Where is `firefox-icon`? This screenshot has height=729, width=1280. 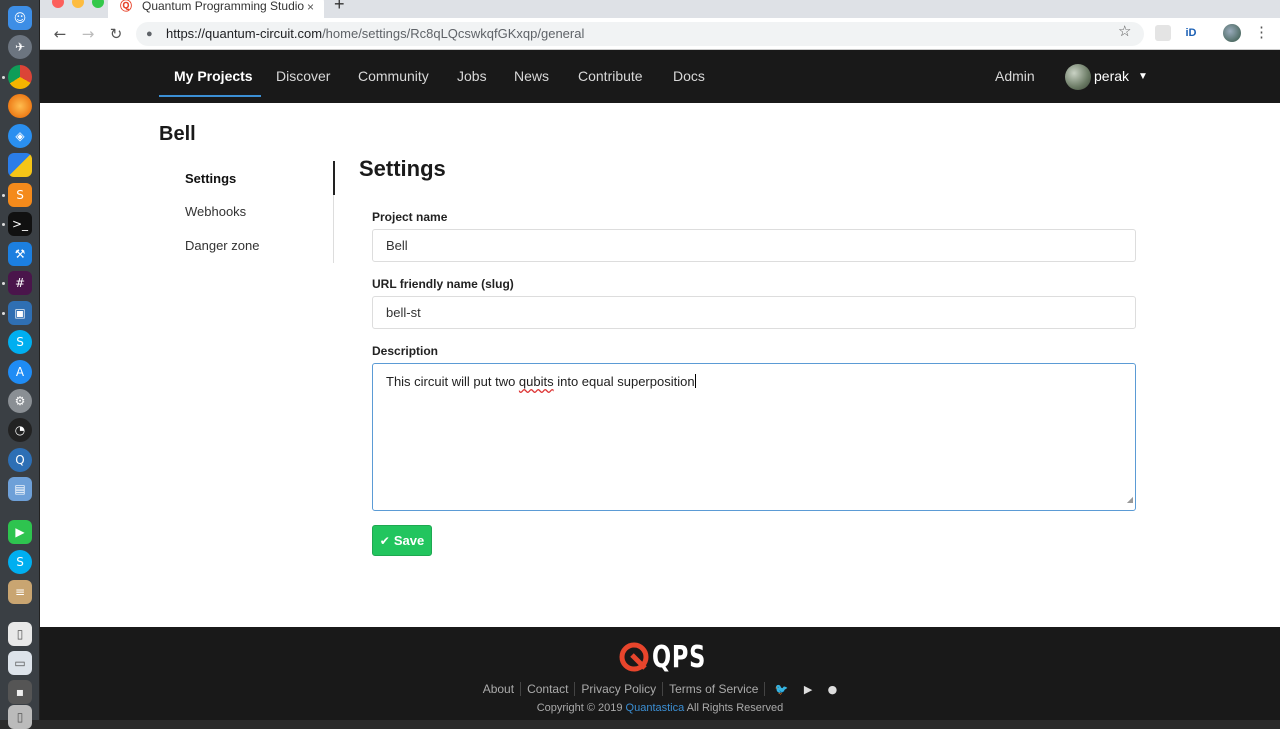 firefox-icon is located at coordinates (20, 106).